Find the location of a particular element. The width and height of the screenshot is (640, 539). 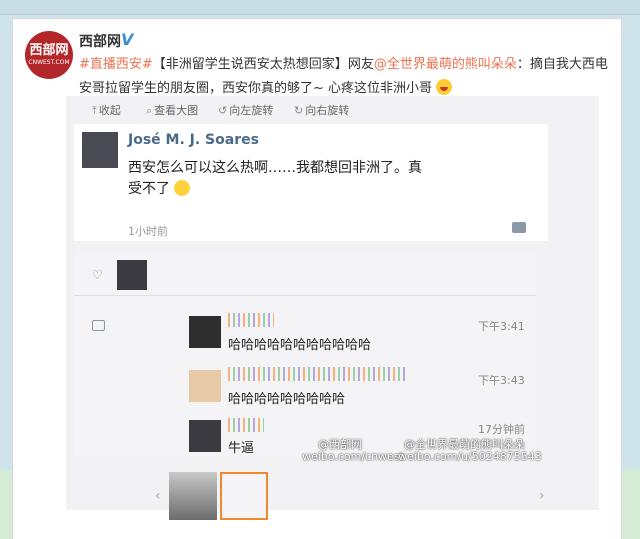

username-link: 西部网 is located at coordinates (100, 41).